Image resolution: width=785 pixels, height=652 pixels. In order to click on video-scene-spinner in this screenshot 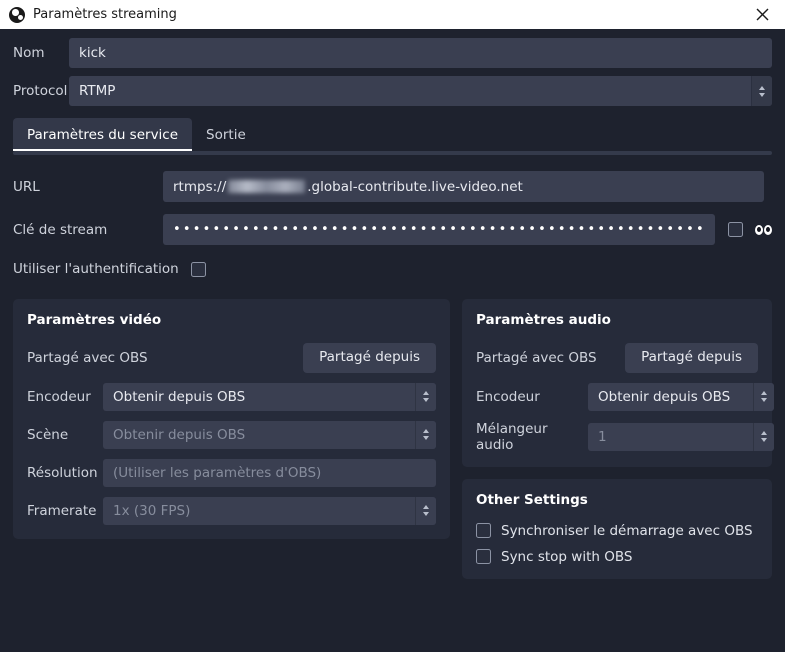, I will do `click(425, 434)`.